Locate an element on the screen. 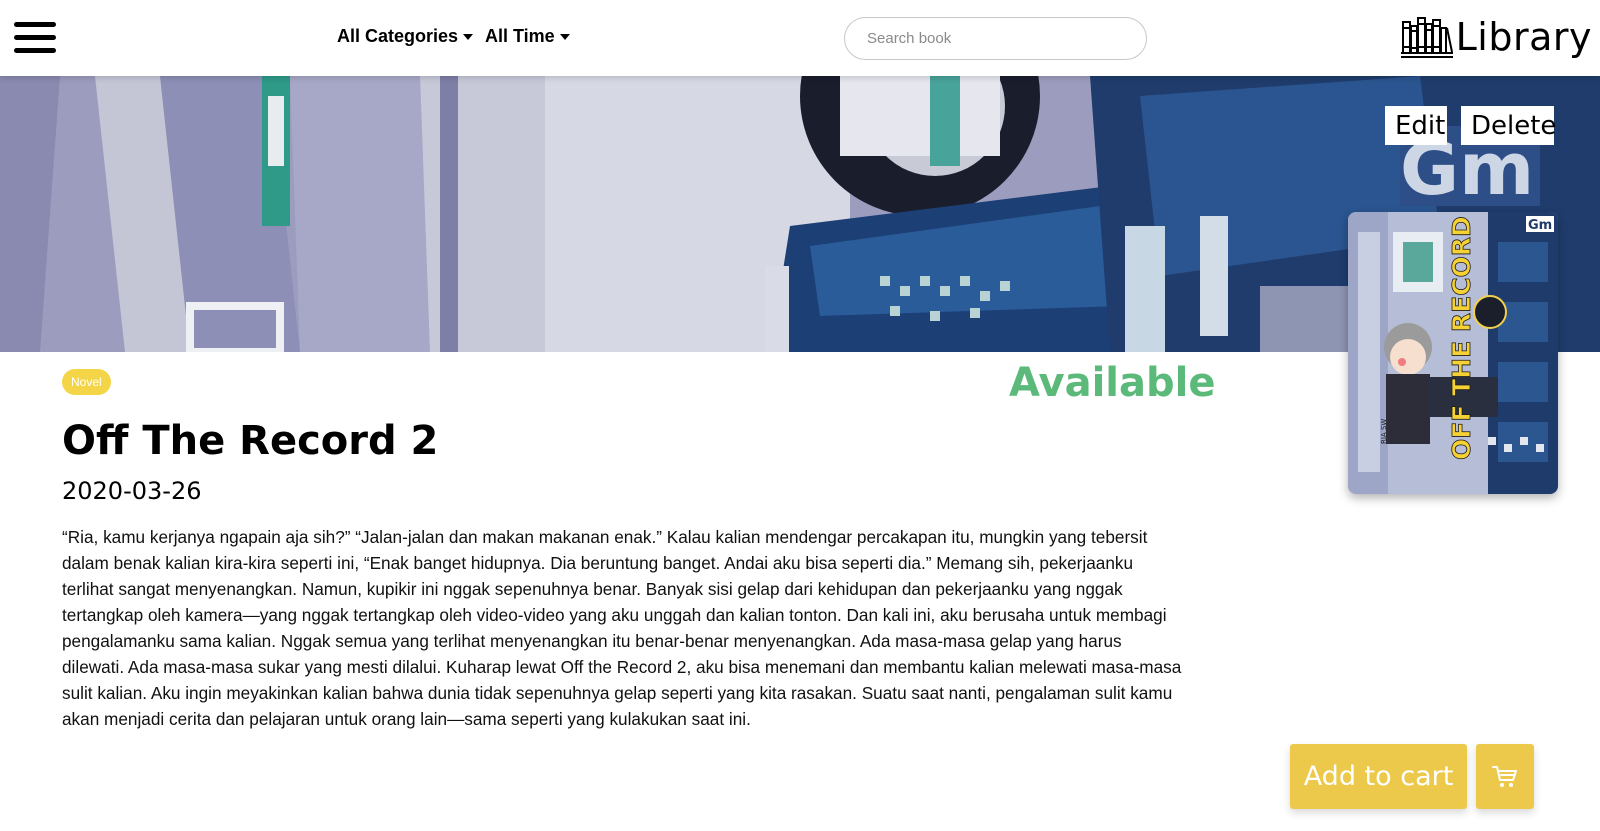 The image size is (1600, 831). cart-button is located at coordinates (1505, 776).